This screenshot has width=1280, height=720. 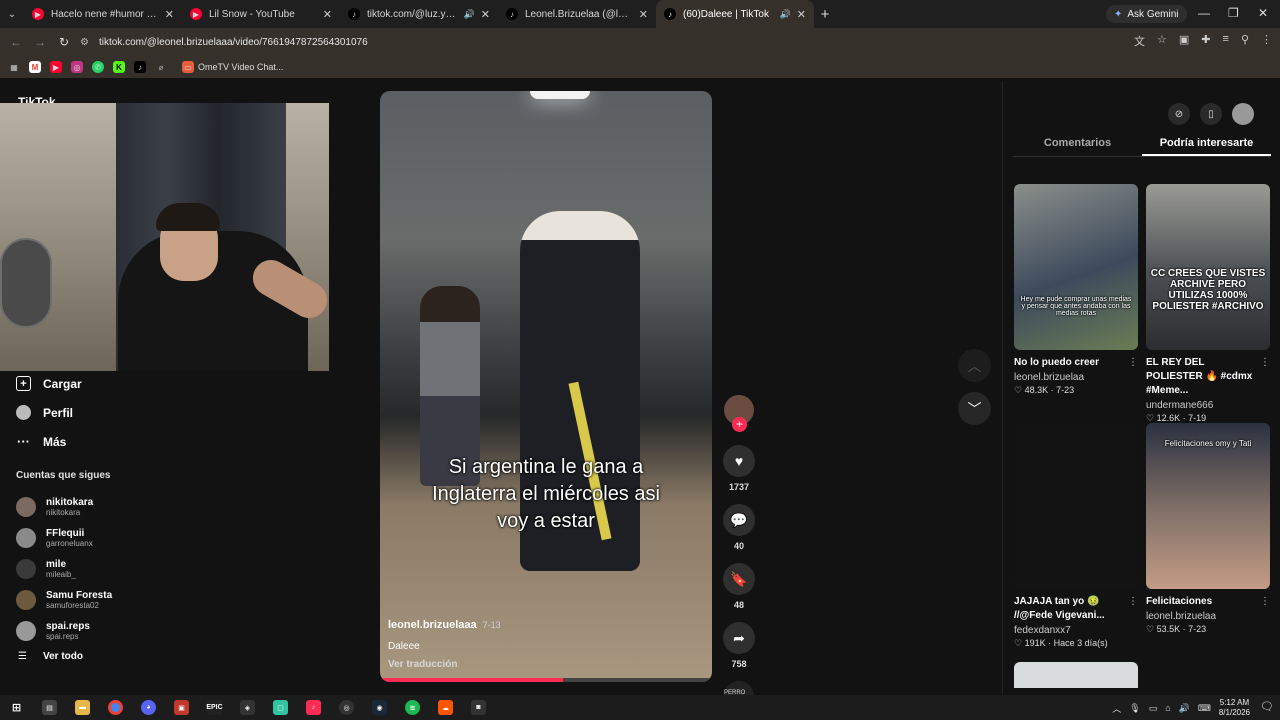 What do you see at coordinates (49, 707) in the screenshot?
I see `task-view-icon: ▤` at bounding box center [49, 707].